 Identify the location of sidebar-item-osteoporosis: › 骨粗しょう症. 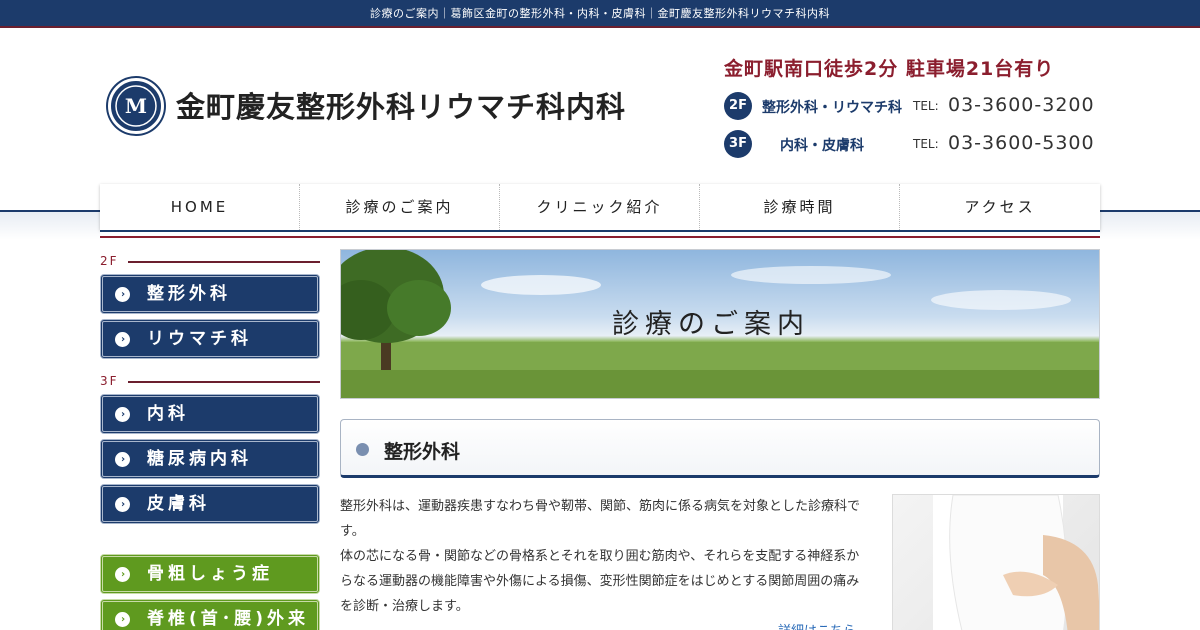
(210, 574).